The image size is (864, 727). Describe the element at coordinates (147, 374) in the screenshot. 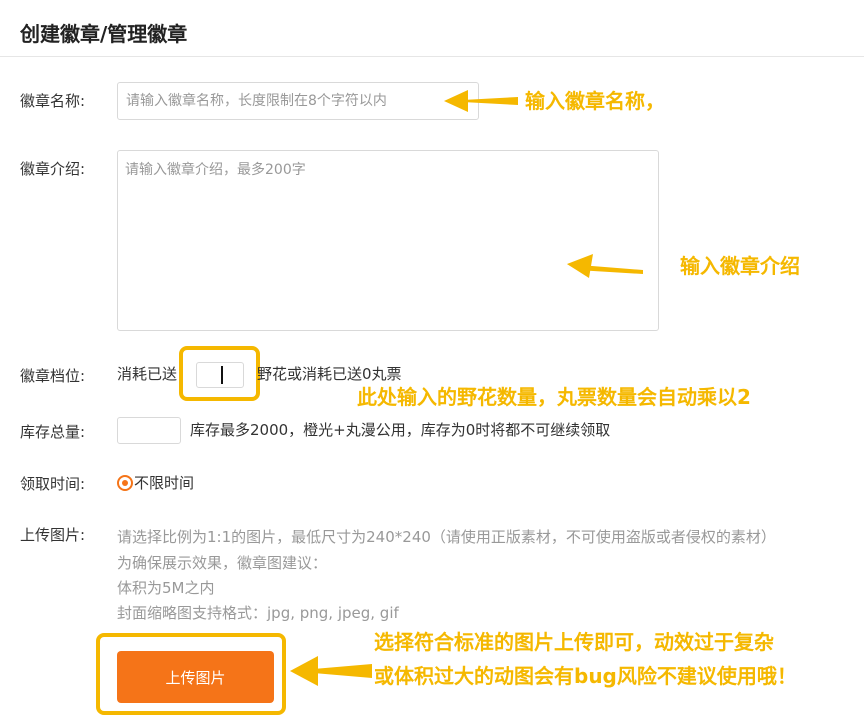

I see `tier-prefix-text: 消耗已送` at that location.